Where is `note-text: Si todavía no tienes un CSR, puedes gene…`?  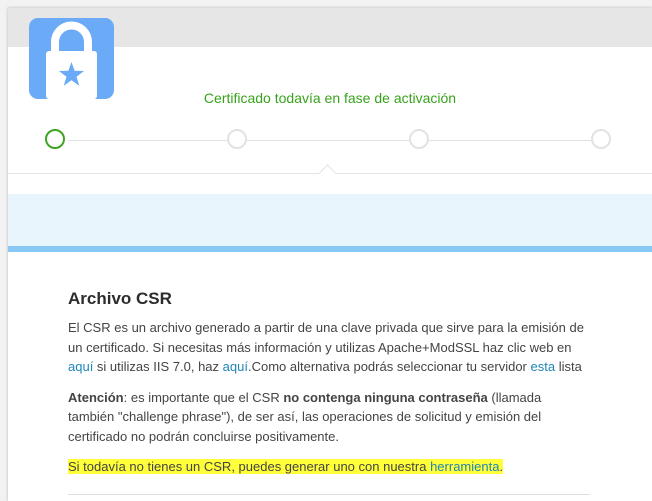 note-text: Si todavía no tienes un CSR, puedes gene… is located at coordinates (249, 466).